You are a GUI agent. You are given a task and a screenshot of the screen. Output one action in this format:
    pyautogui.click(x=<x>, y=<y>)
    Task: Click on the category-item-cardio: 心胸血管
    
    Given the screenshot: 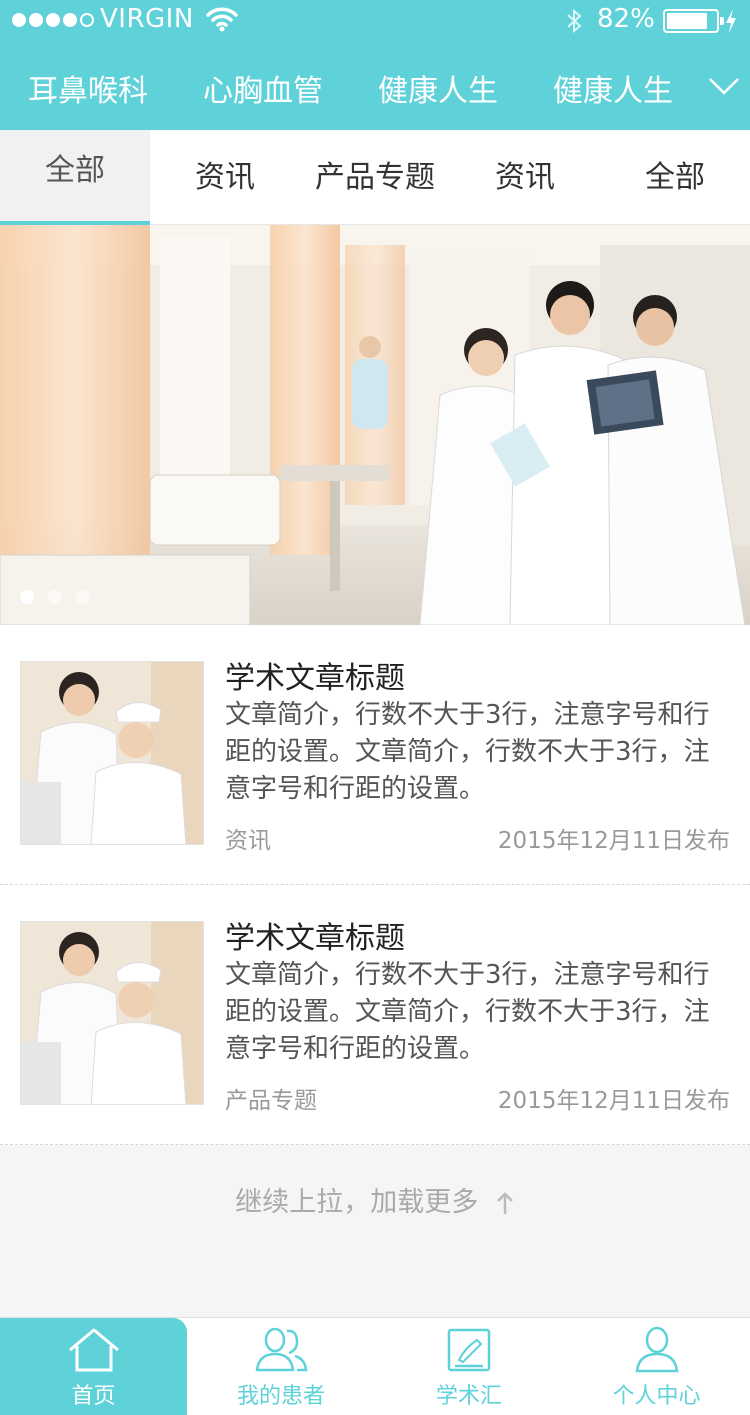 What is the action you would take?
    pyautogui.click(x=263, y=88)
    